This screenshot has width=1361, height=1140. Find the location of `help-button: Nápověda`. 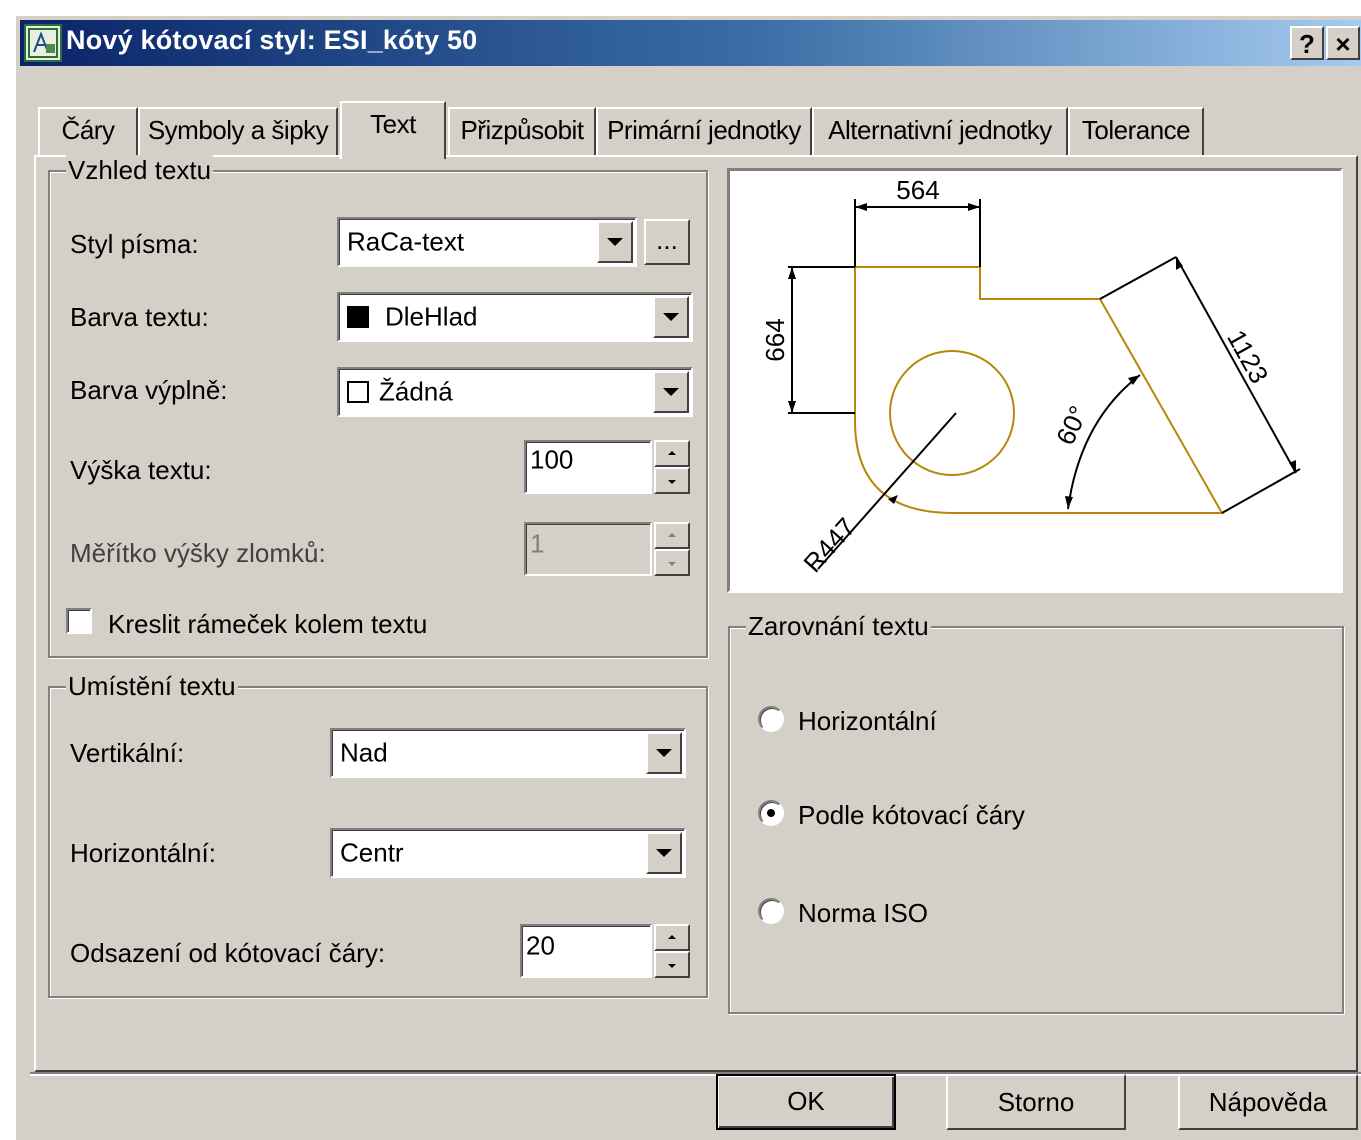

help-button: Nápověda is located at coordinates (1268, 1102).